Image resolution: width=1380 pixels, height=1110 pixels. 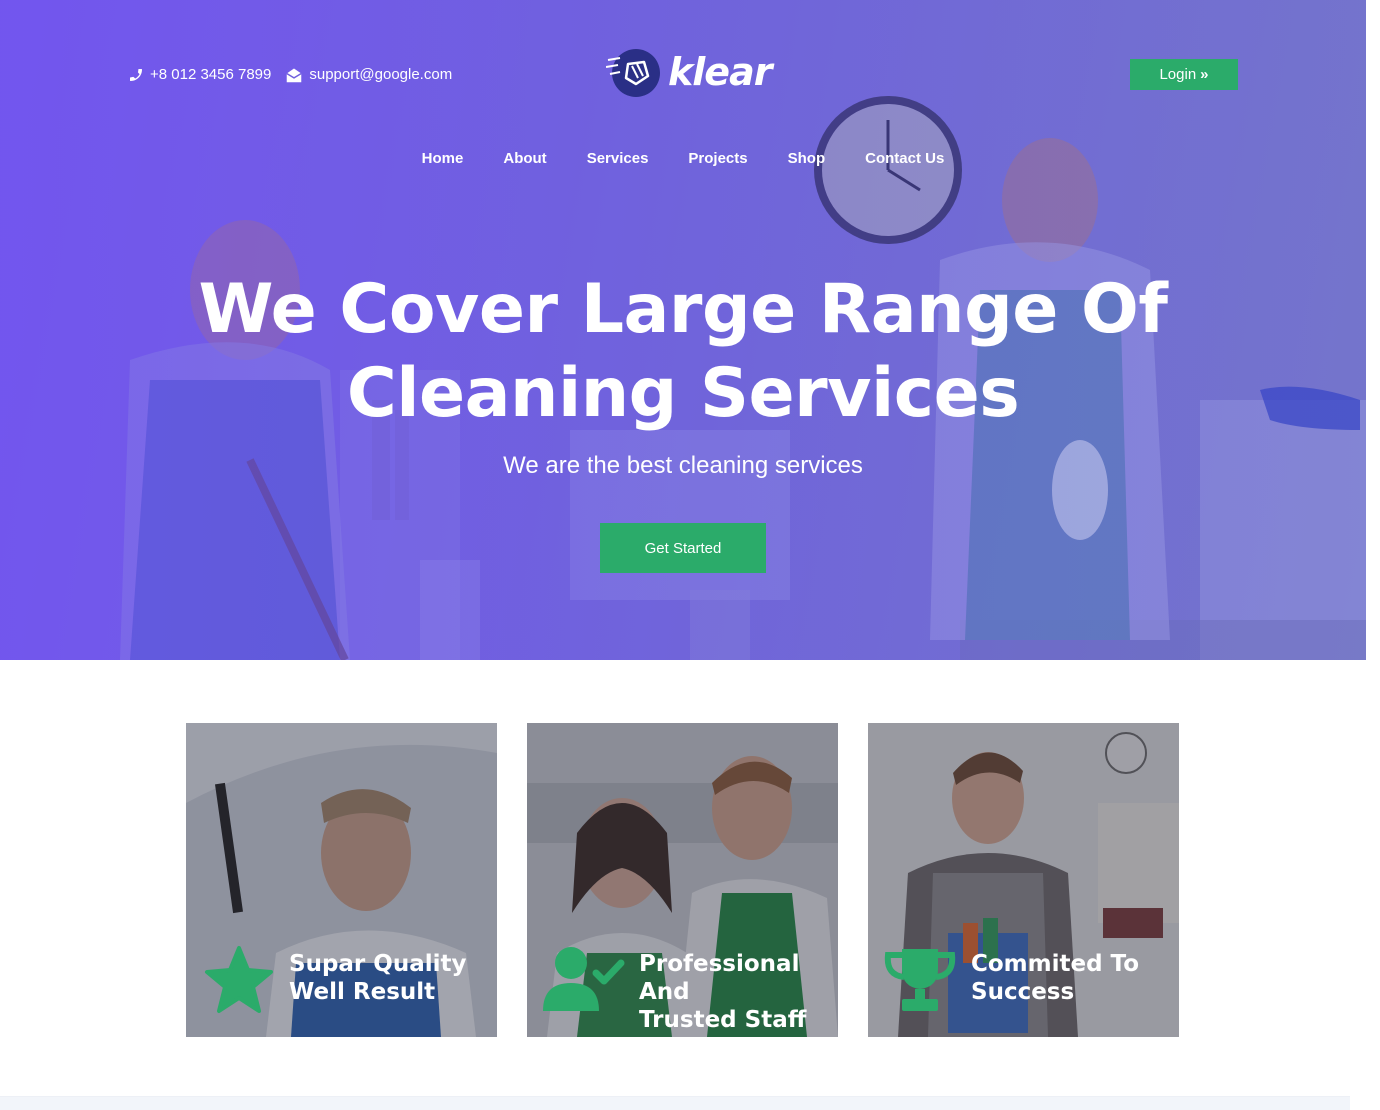 What do you see at coordinates (136, 74) in the screenshot?
I see `phone-icon` at bounding box center [136, 74].